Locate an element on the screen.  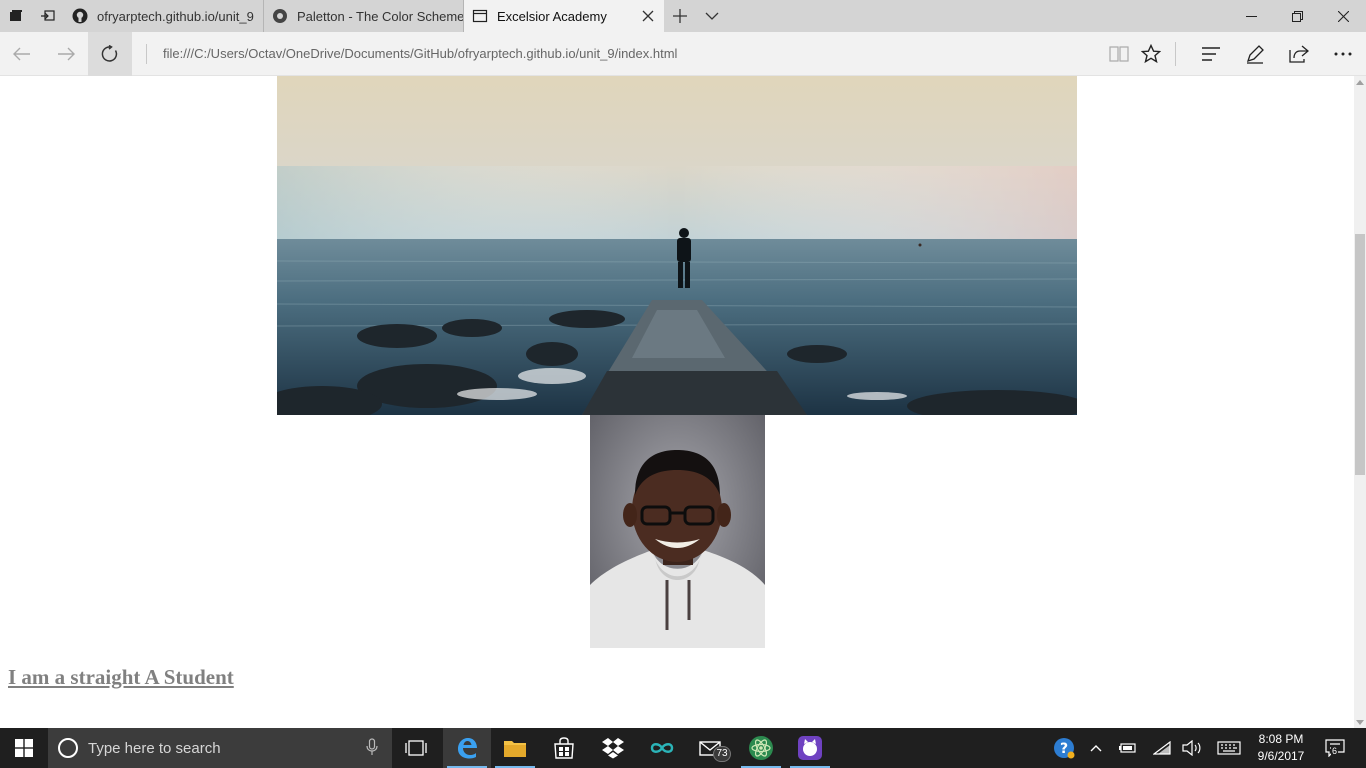
system-clock: 8:08 PM 9/6/2017 is located at coordinates (1281, 748).